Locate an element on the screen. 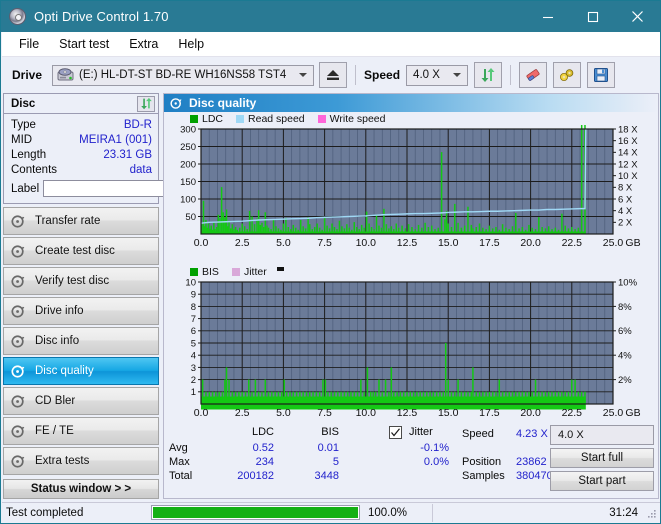 Image resolution: width=661 pixels, height=524 pixels. menu-extra: Extra is located at coordinates (143, 44).